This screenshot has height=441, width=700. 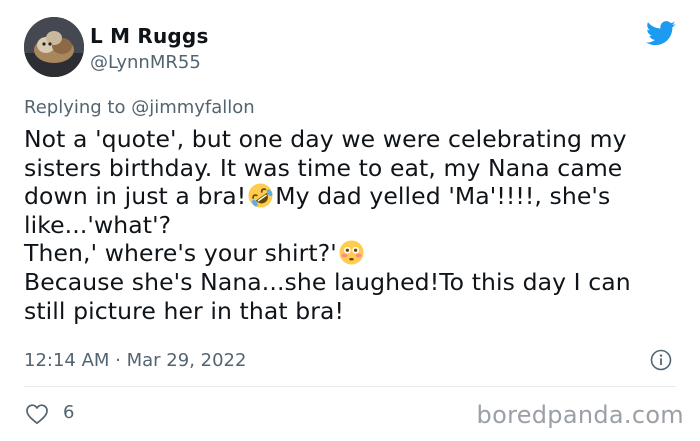 What do you see at coordinates (350, 386) in the screenshot?
I see `divider` at bounding box center [350, 386].